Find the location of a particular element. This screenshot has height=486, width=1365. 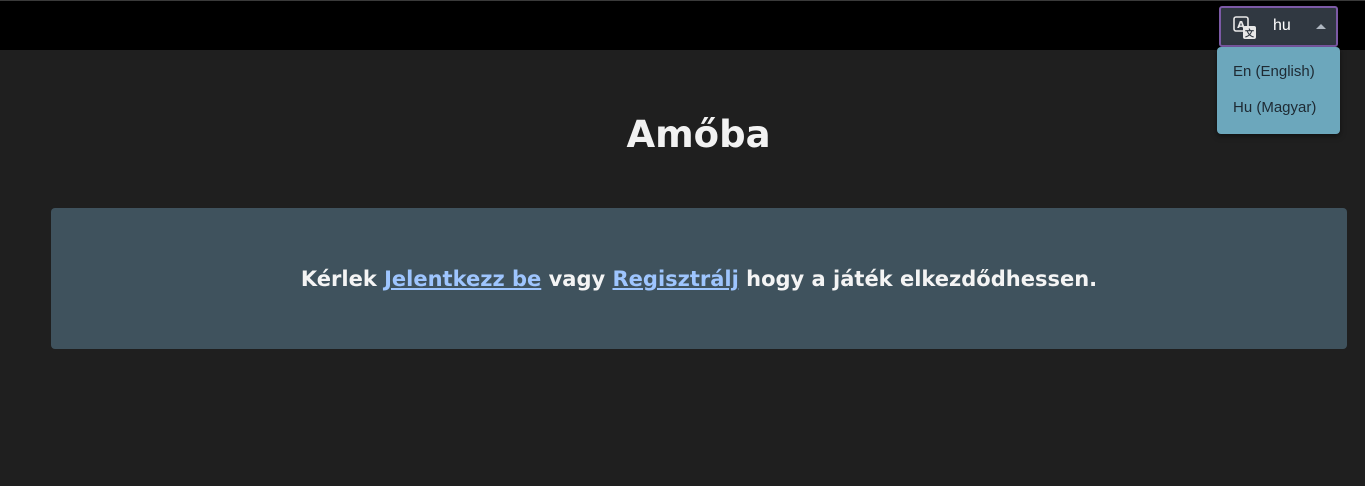

register-link: Regisztrálj is located at coordinates (676, 279).